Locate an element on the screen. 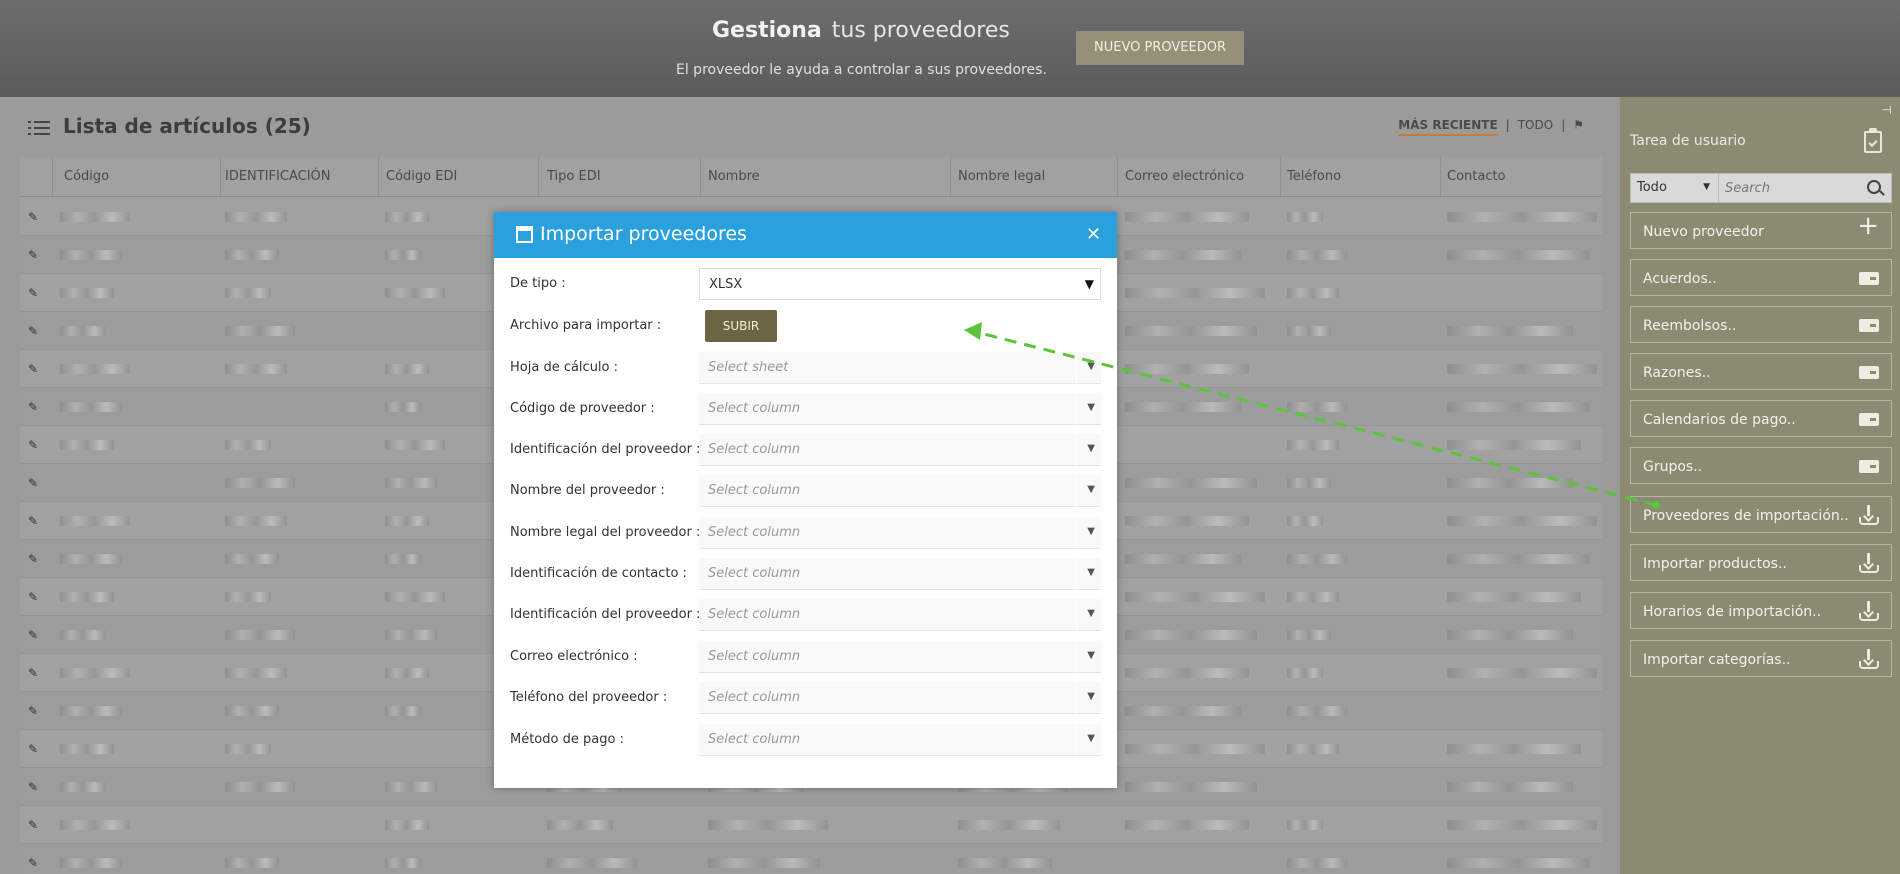 The image size is (1900, 874). annotation-arrow is located at coordinates (1312, 415).